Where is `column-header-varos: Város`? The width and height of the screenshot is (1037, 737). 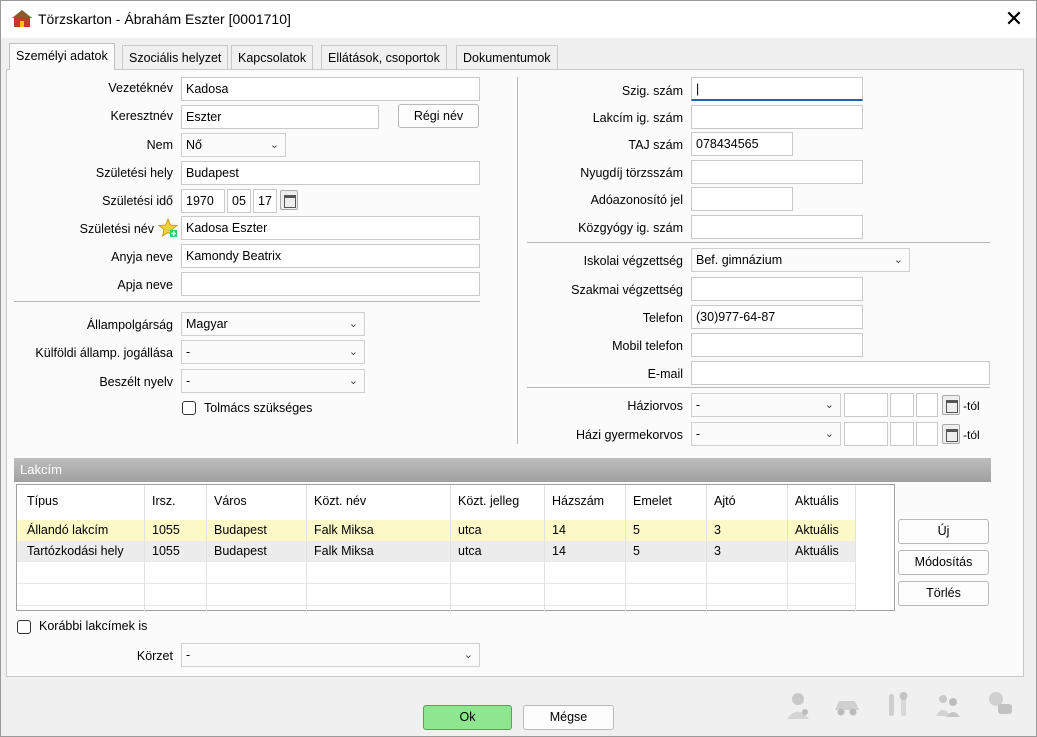
column-header-varos: Város is located at coordinates (227, 501).